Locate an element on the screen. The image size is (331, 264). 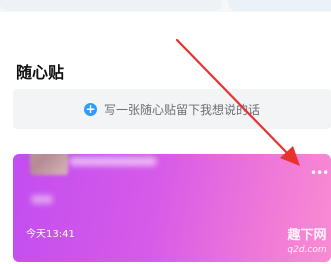
top-card-strip is located at coordinates (165, 6).